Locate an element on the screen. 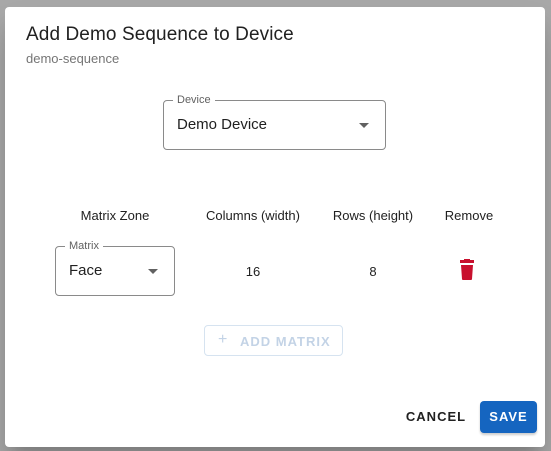  add-matrix-button: + ADD MATRIX is located at coordinates (273, 340).